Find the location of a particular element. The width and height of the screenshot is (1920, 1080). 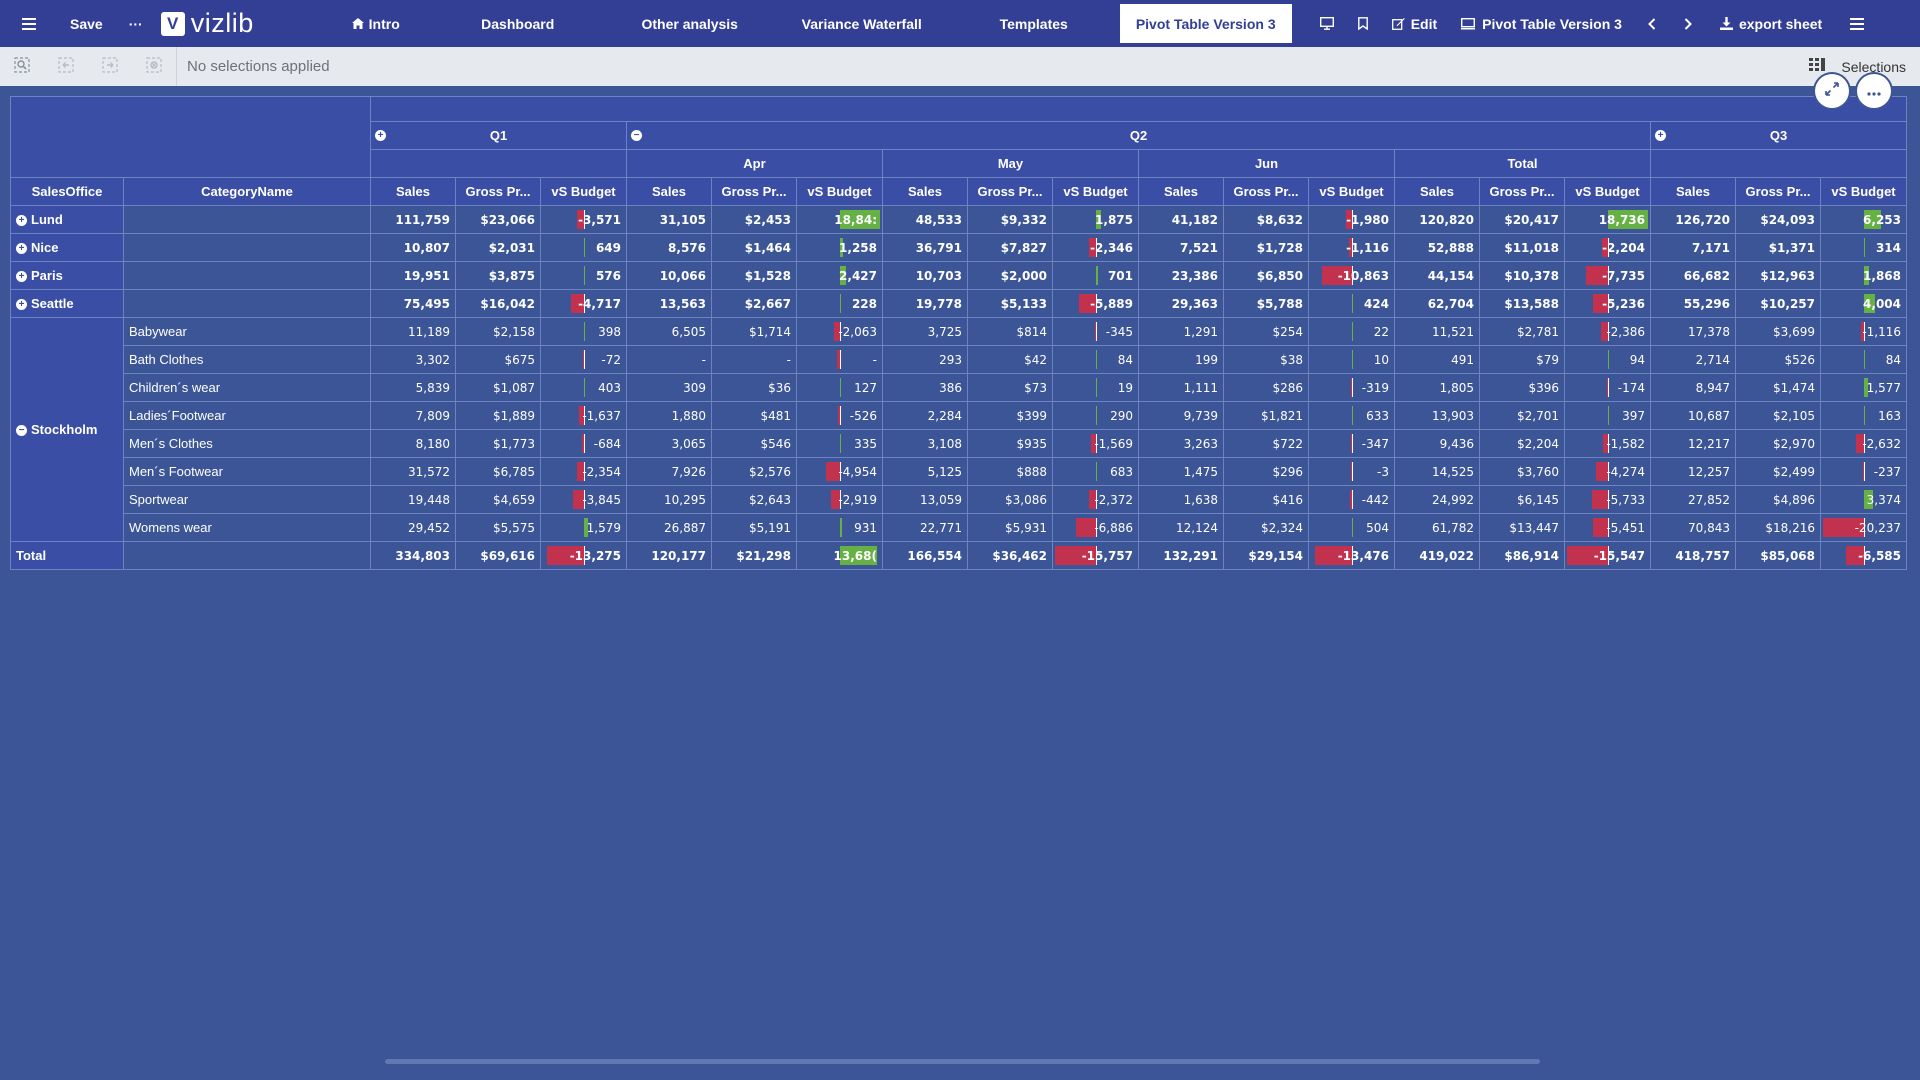

gross-profit-cell: $24,093 is located at coordinates (1778, 219).